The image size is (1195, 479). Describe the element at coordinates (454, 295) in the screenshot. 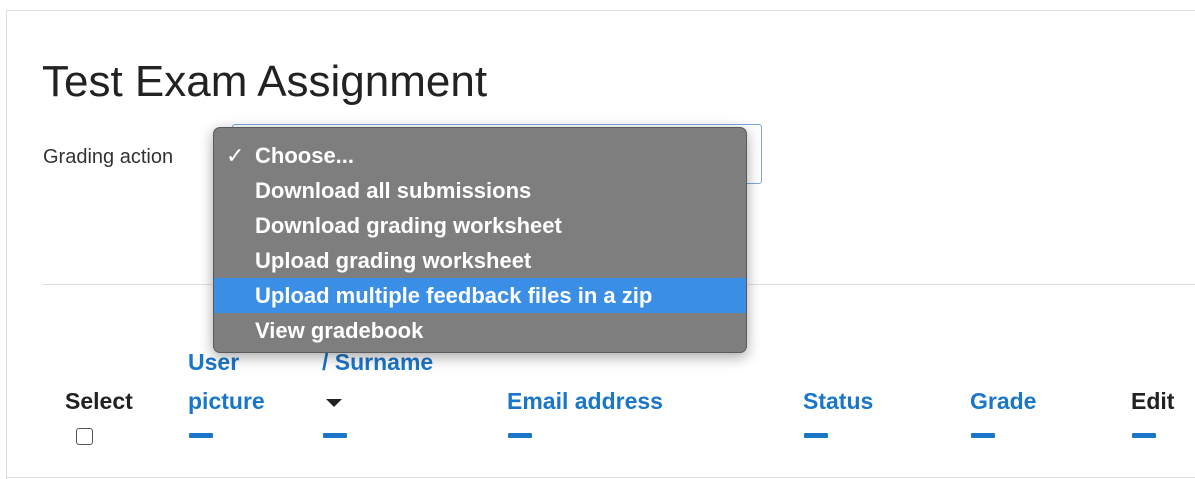

I see `menu-item-label: Upload multiple feedback files in a zip` at that location.